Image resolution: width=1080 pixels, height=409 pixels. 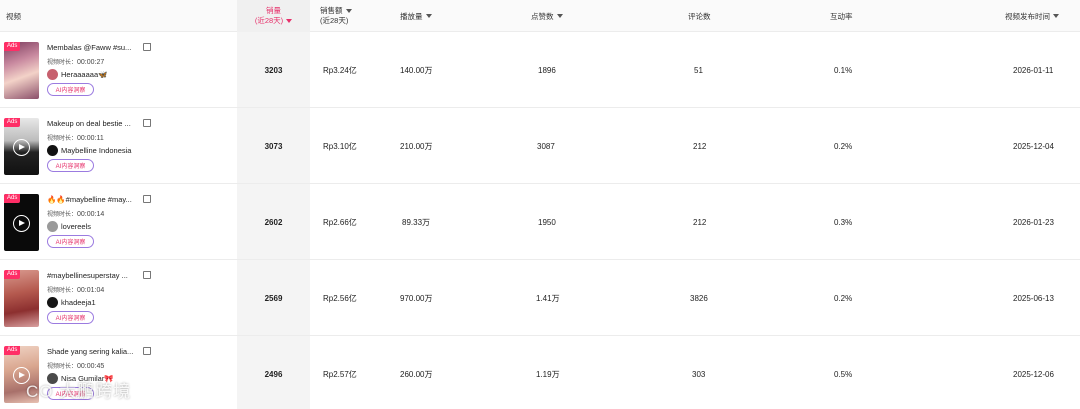 I want to click on engagement-cell: 0.3%, so click(x=843, y=222).